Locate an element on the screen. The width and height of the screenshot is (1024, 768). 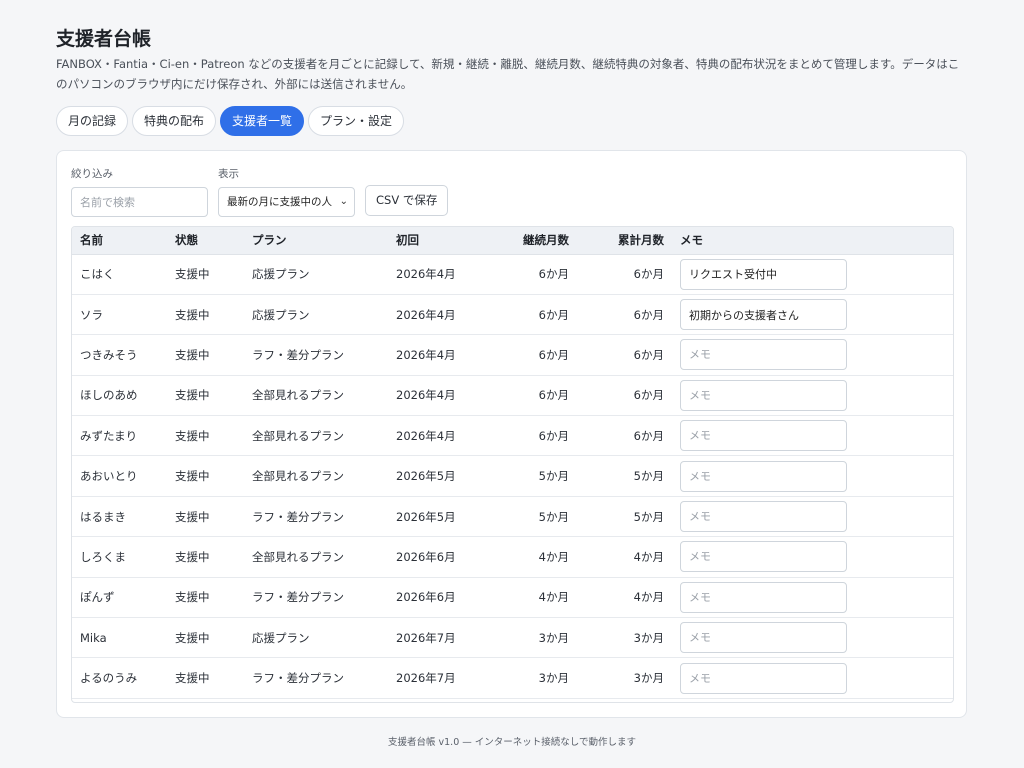
table-row: しろくま 支援中 全部見れるプラン 2026年6月 4か月 4か月 is located at coordinates (512, 557).